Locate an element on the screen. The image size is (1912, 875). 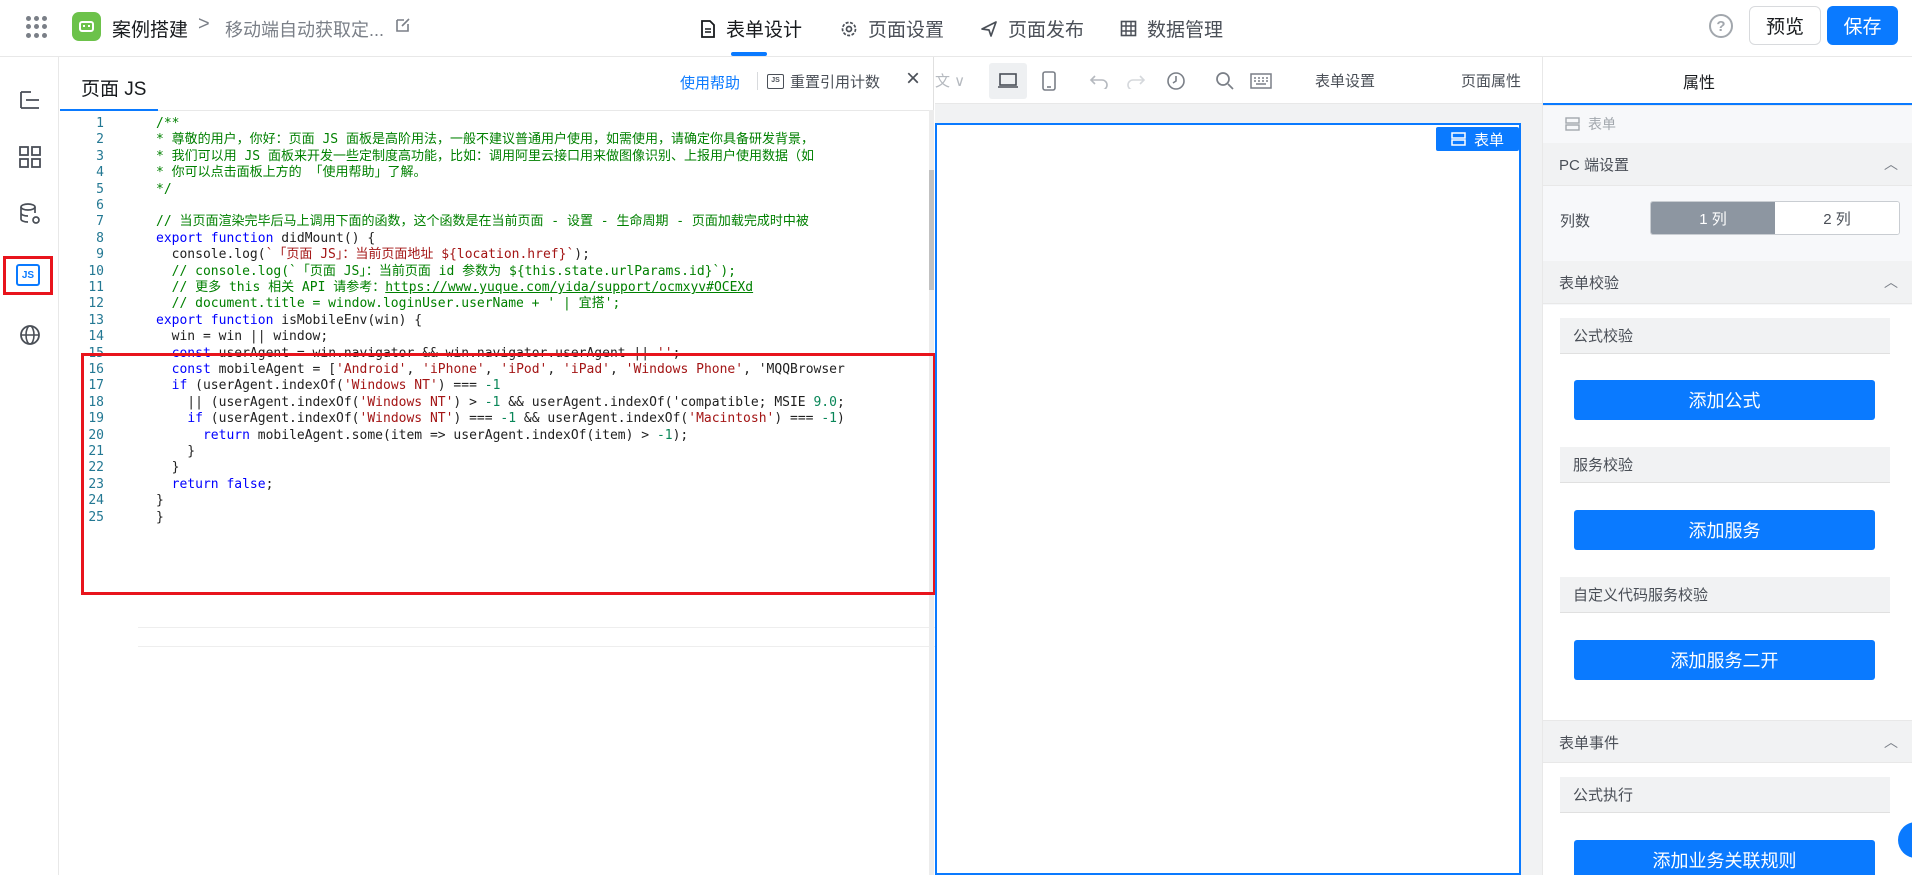
preview-button: 预览 is located at coordinates (1785, 25).